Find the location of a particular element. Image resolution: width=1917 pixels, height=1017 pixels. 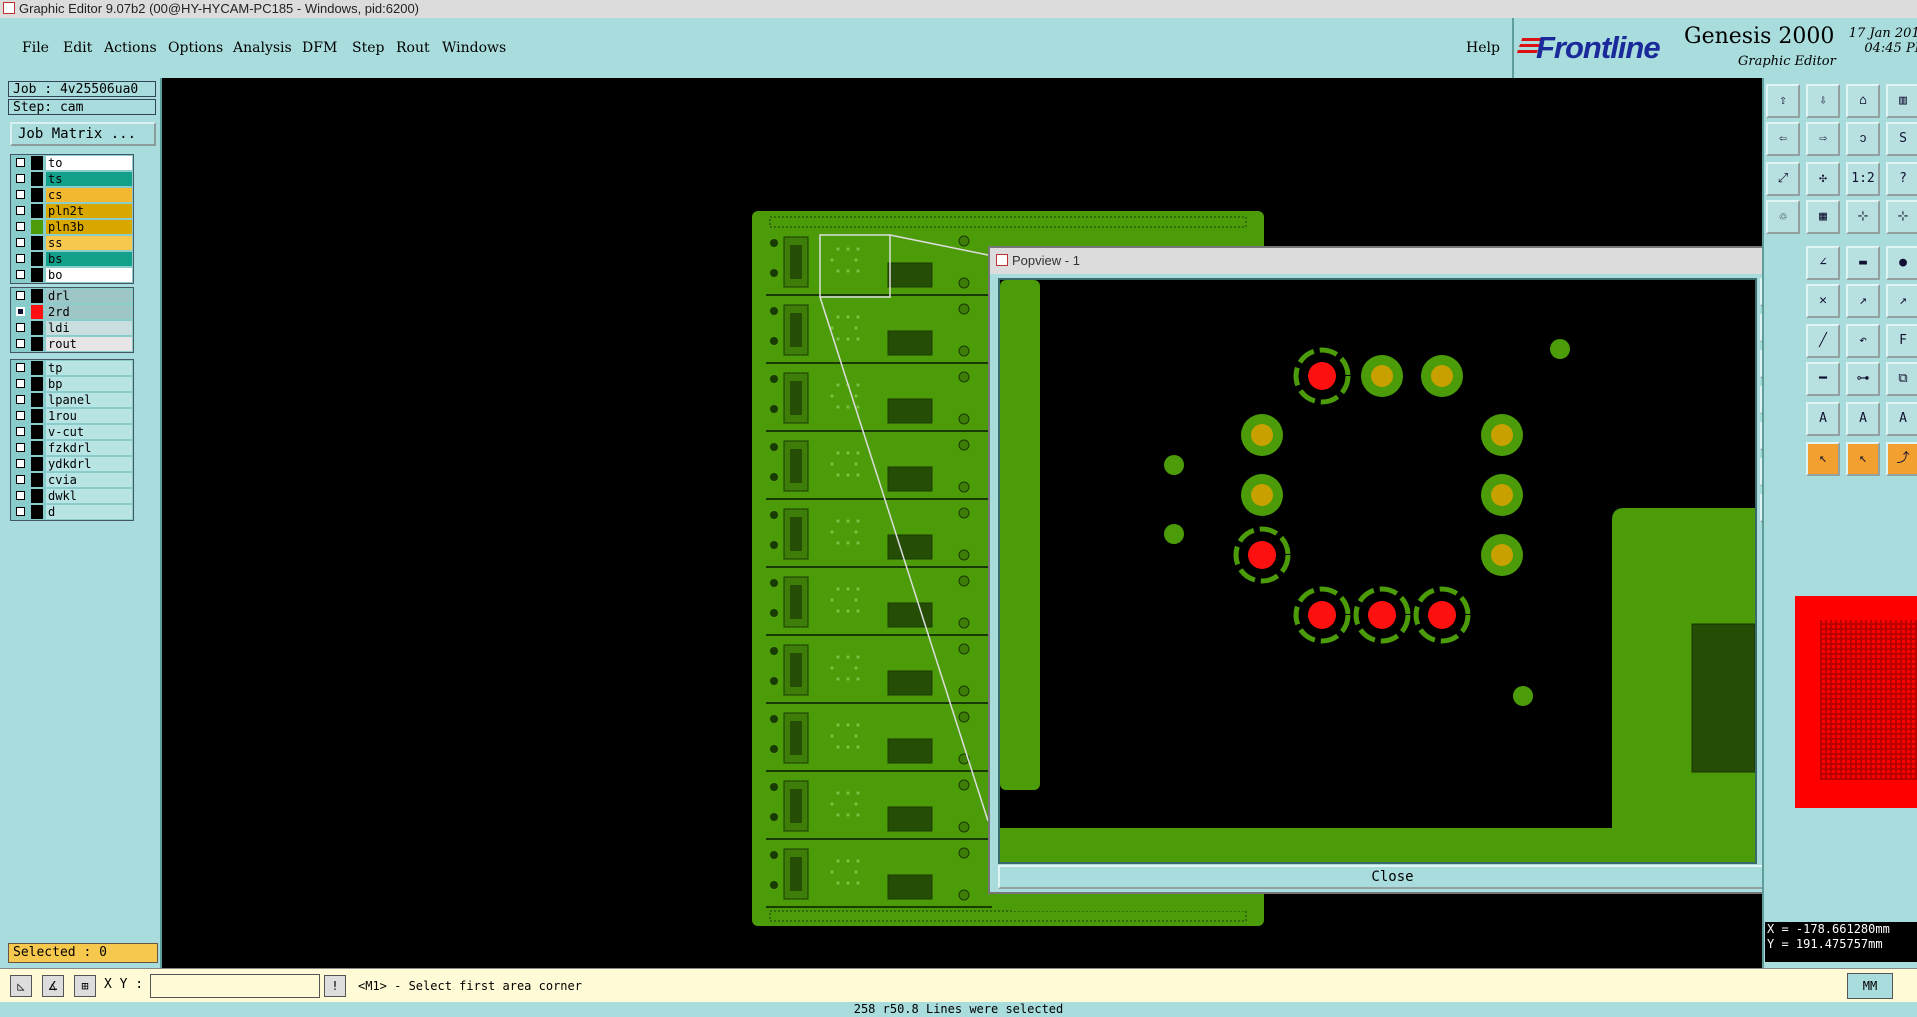

undo-icon: ⇦ is located at coordinates (1783, 139).